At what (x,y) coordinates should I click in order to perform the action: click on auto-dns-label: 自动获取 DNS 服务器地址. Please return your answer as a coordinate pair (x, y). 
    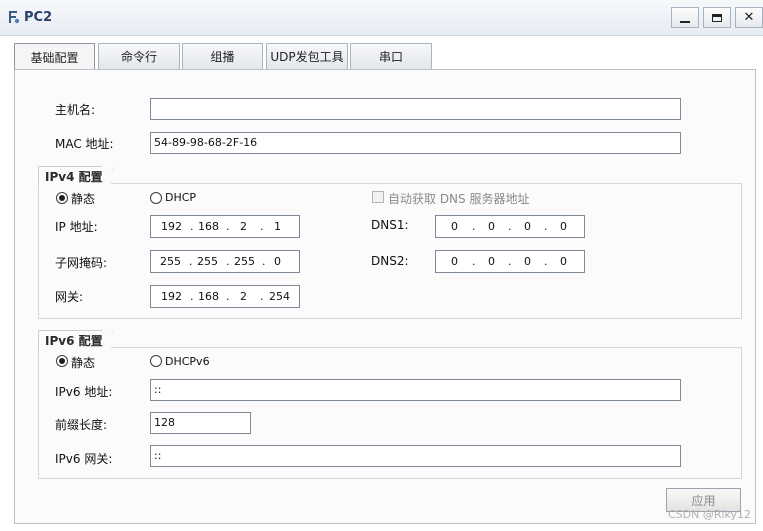
    Looking at the image, I should click on (459, 199).